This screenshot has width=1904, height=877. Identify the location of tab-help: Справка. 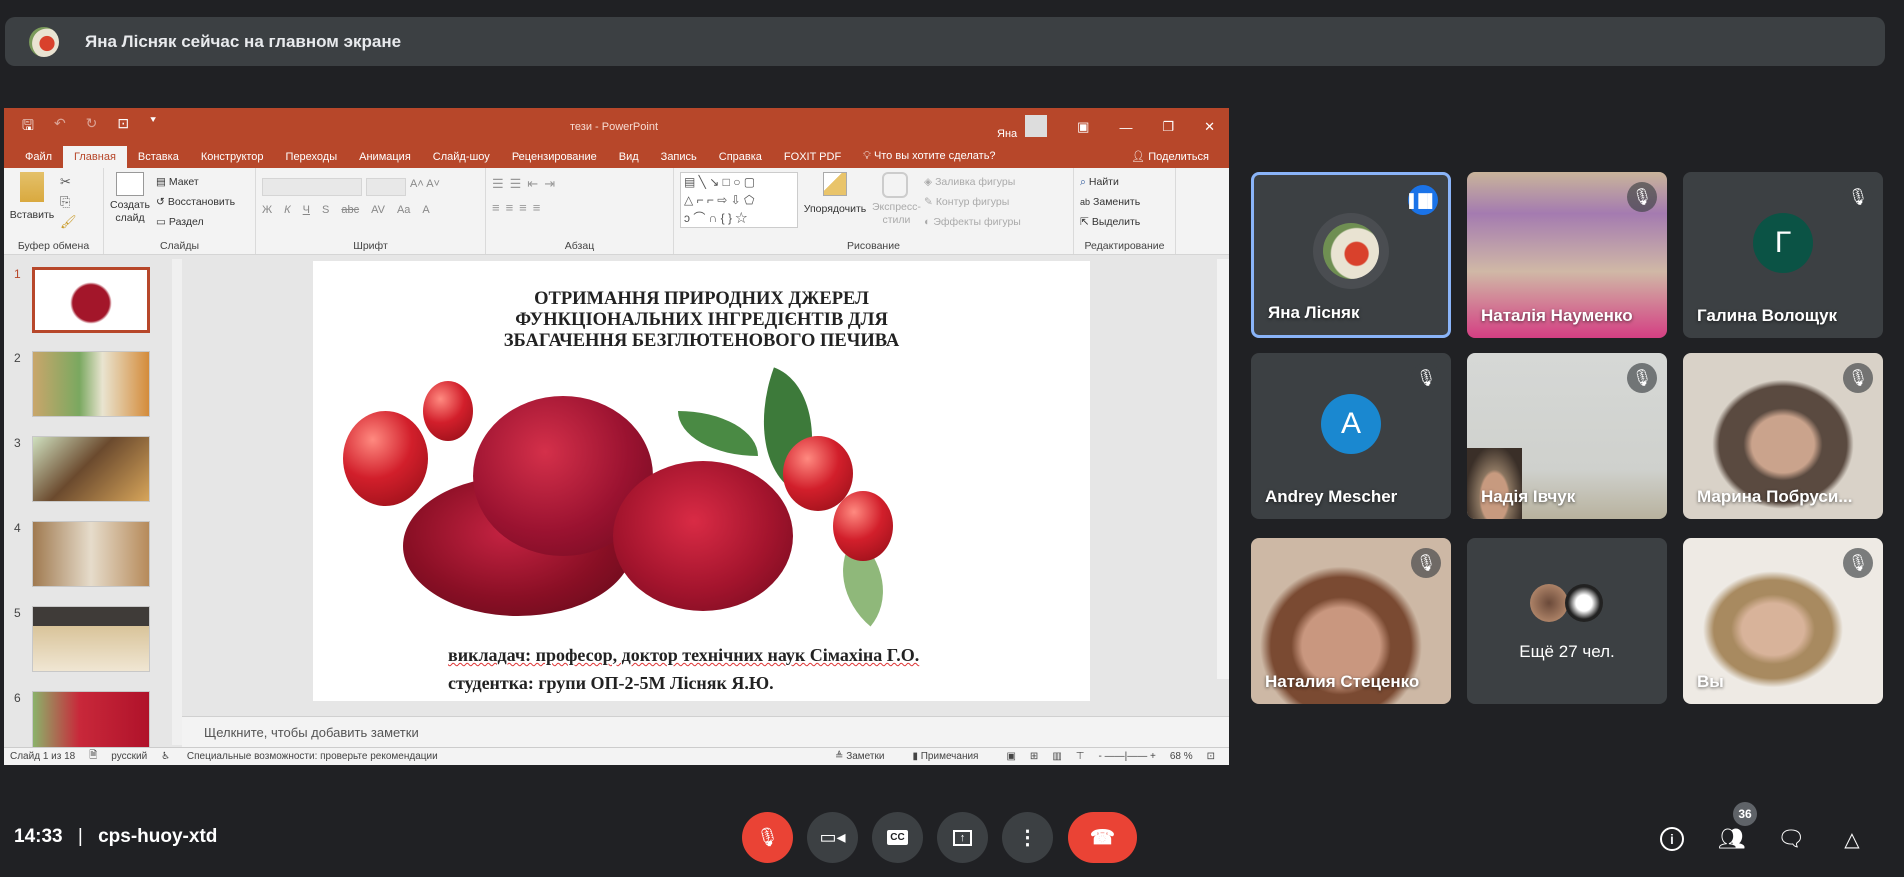
(740, 159).